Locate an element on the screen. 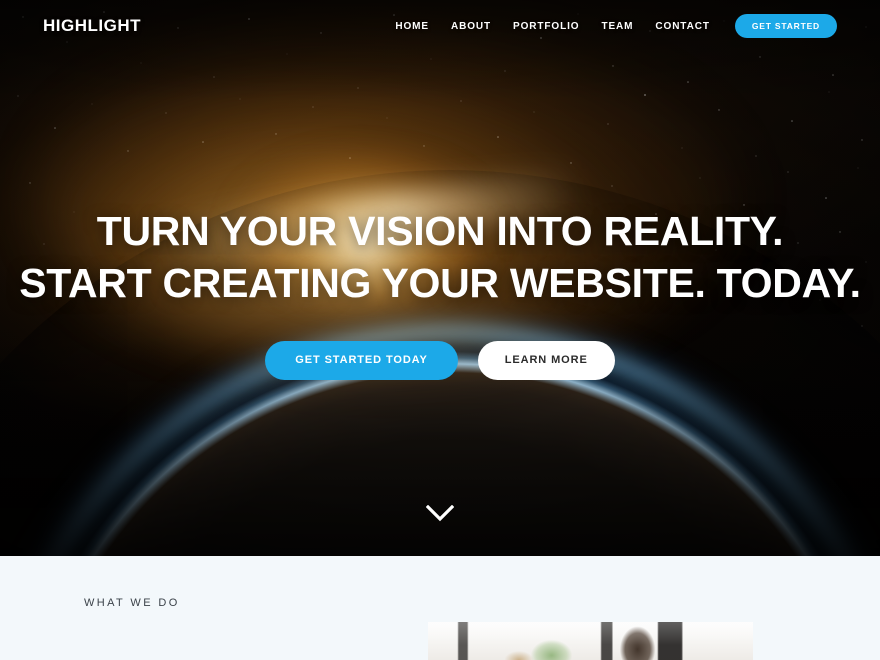 The width and height of the screenshot is (880, 660). scroll-down-button is located at coordinates (440, 513).